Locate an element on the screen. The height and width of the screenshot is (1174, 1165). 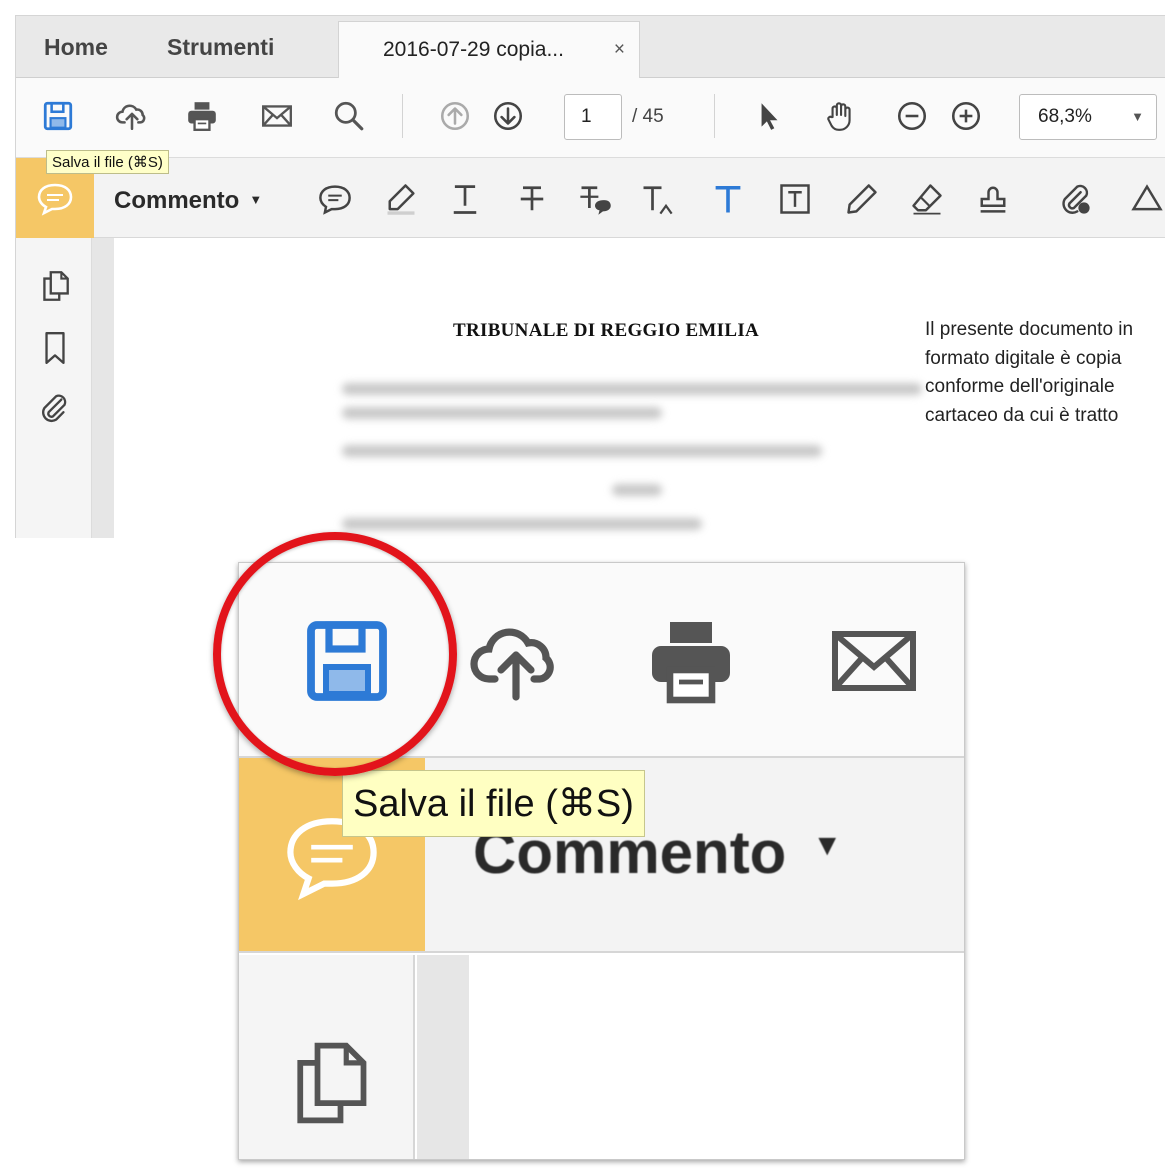
document-heading: TRIBUNALE DI REGGIO EMILIA is located at coordinates (606, 330).